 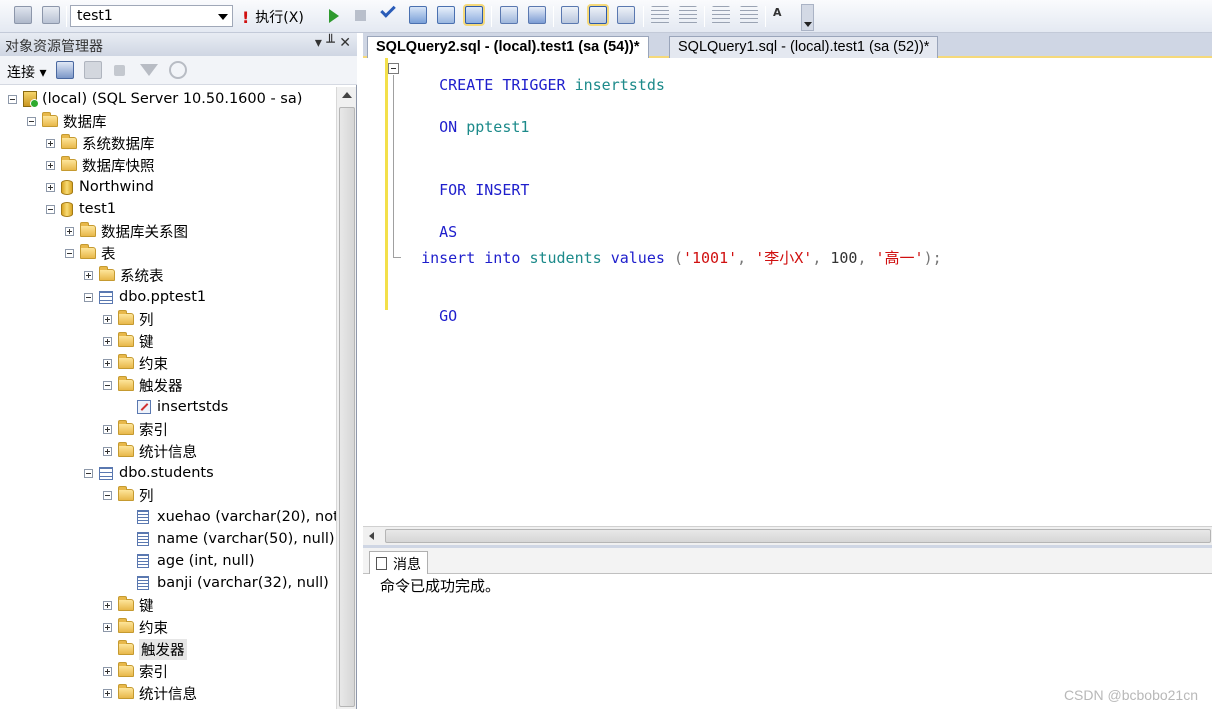 I want to click on tree-node: Northwind, so click(x=100, y=187).